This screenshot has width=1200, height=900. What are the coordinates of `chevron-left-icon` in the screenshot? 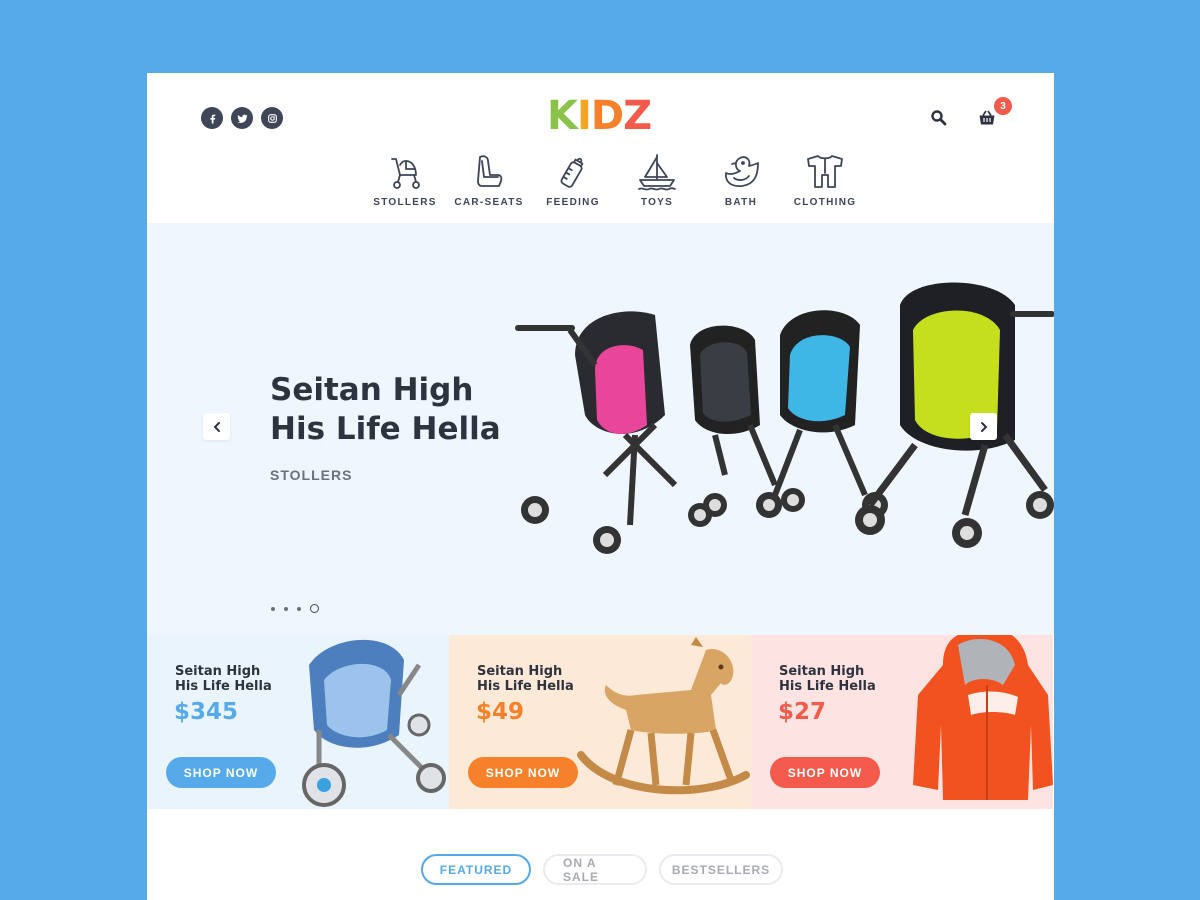 It's located at (216, 426).